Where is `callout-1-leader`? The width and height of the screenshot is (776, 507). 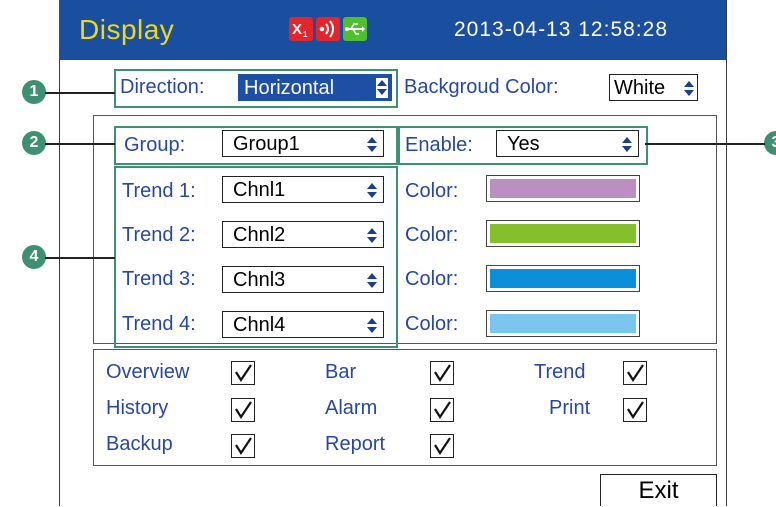 callout-1-leader is located at coordinates (80, 93).